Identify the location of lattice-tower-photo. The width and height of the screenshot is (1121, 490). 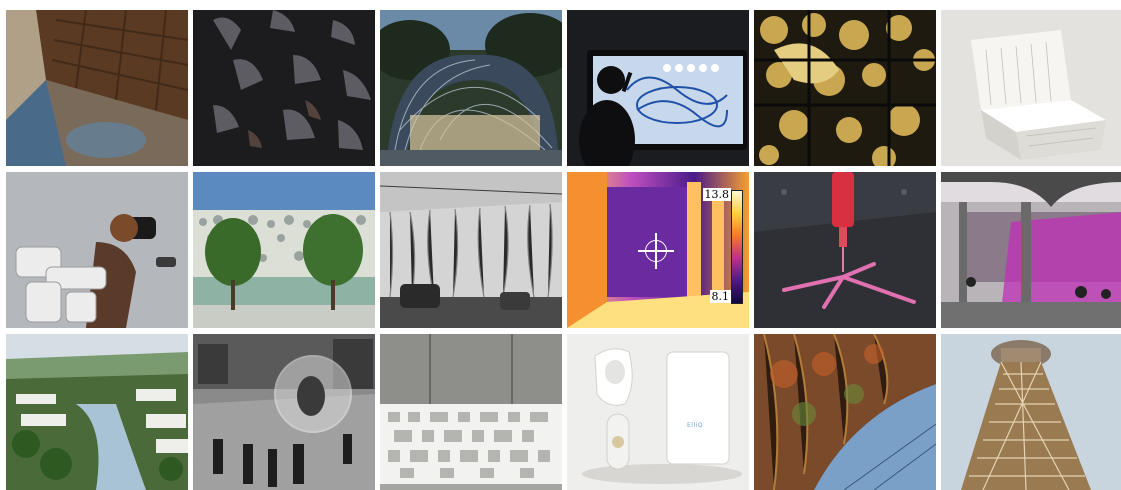
(1031, 412).